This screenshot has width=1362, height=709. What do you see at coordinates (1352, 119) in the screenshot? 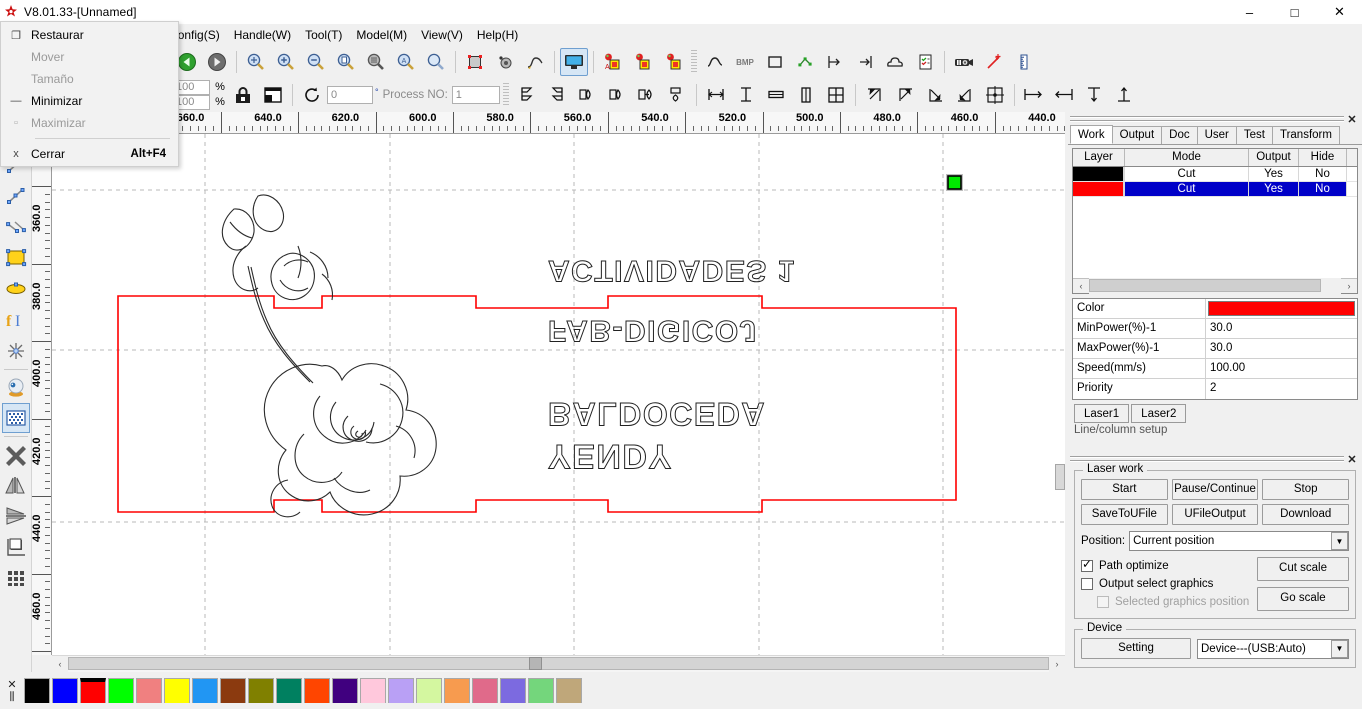
I see `work-panel-close-icon: ✕` at bounding box center [1352, 119].